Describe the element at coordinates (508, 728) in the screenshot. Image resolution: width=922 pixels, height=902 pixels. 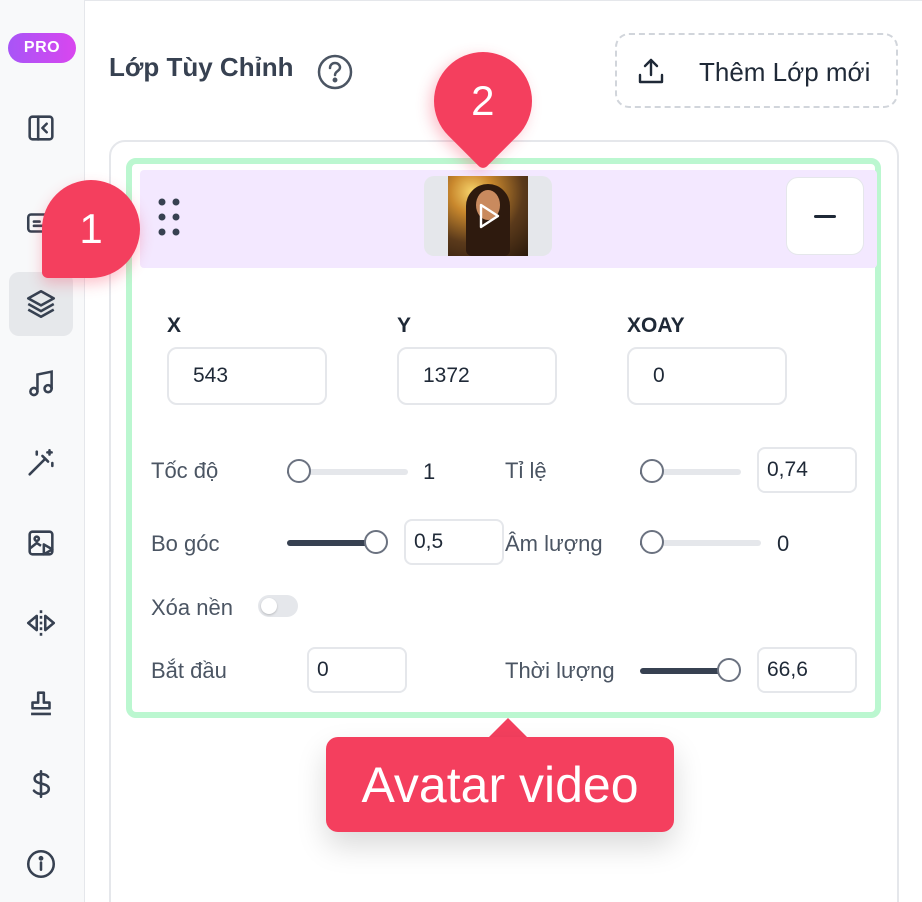
I see `tooltip-arrow` at that location.